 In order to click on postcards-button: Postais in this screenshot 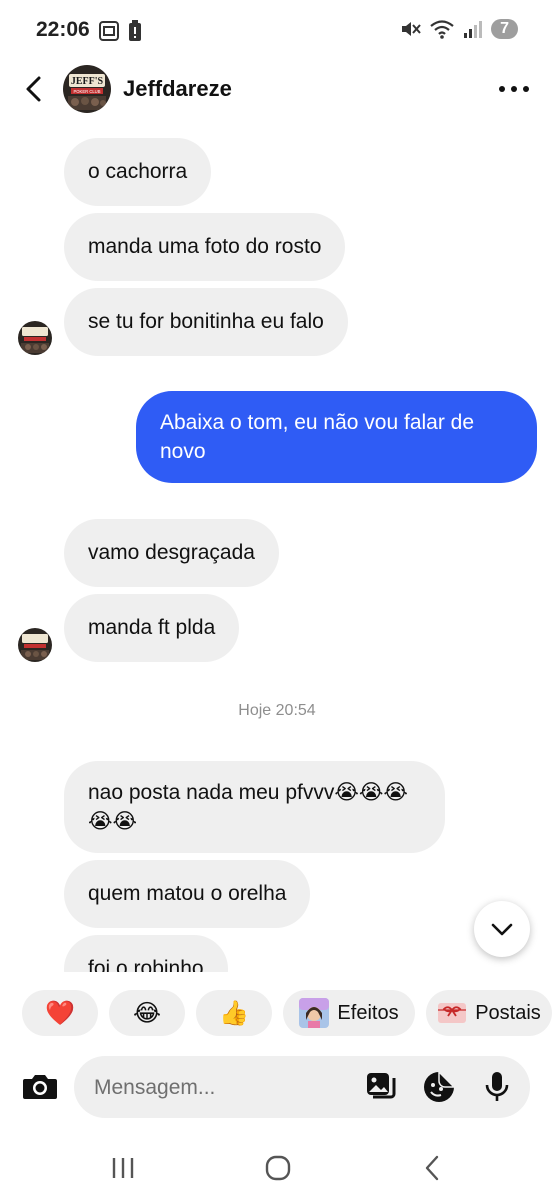, I will do `click(489, 1013)`.